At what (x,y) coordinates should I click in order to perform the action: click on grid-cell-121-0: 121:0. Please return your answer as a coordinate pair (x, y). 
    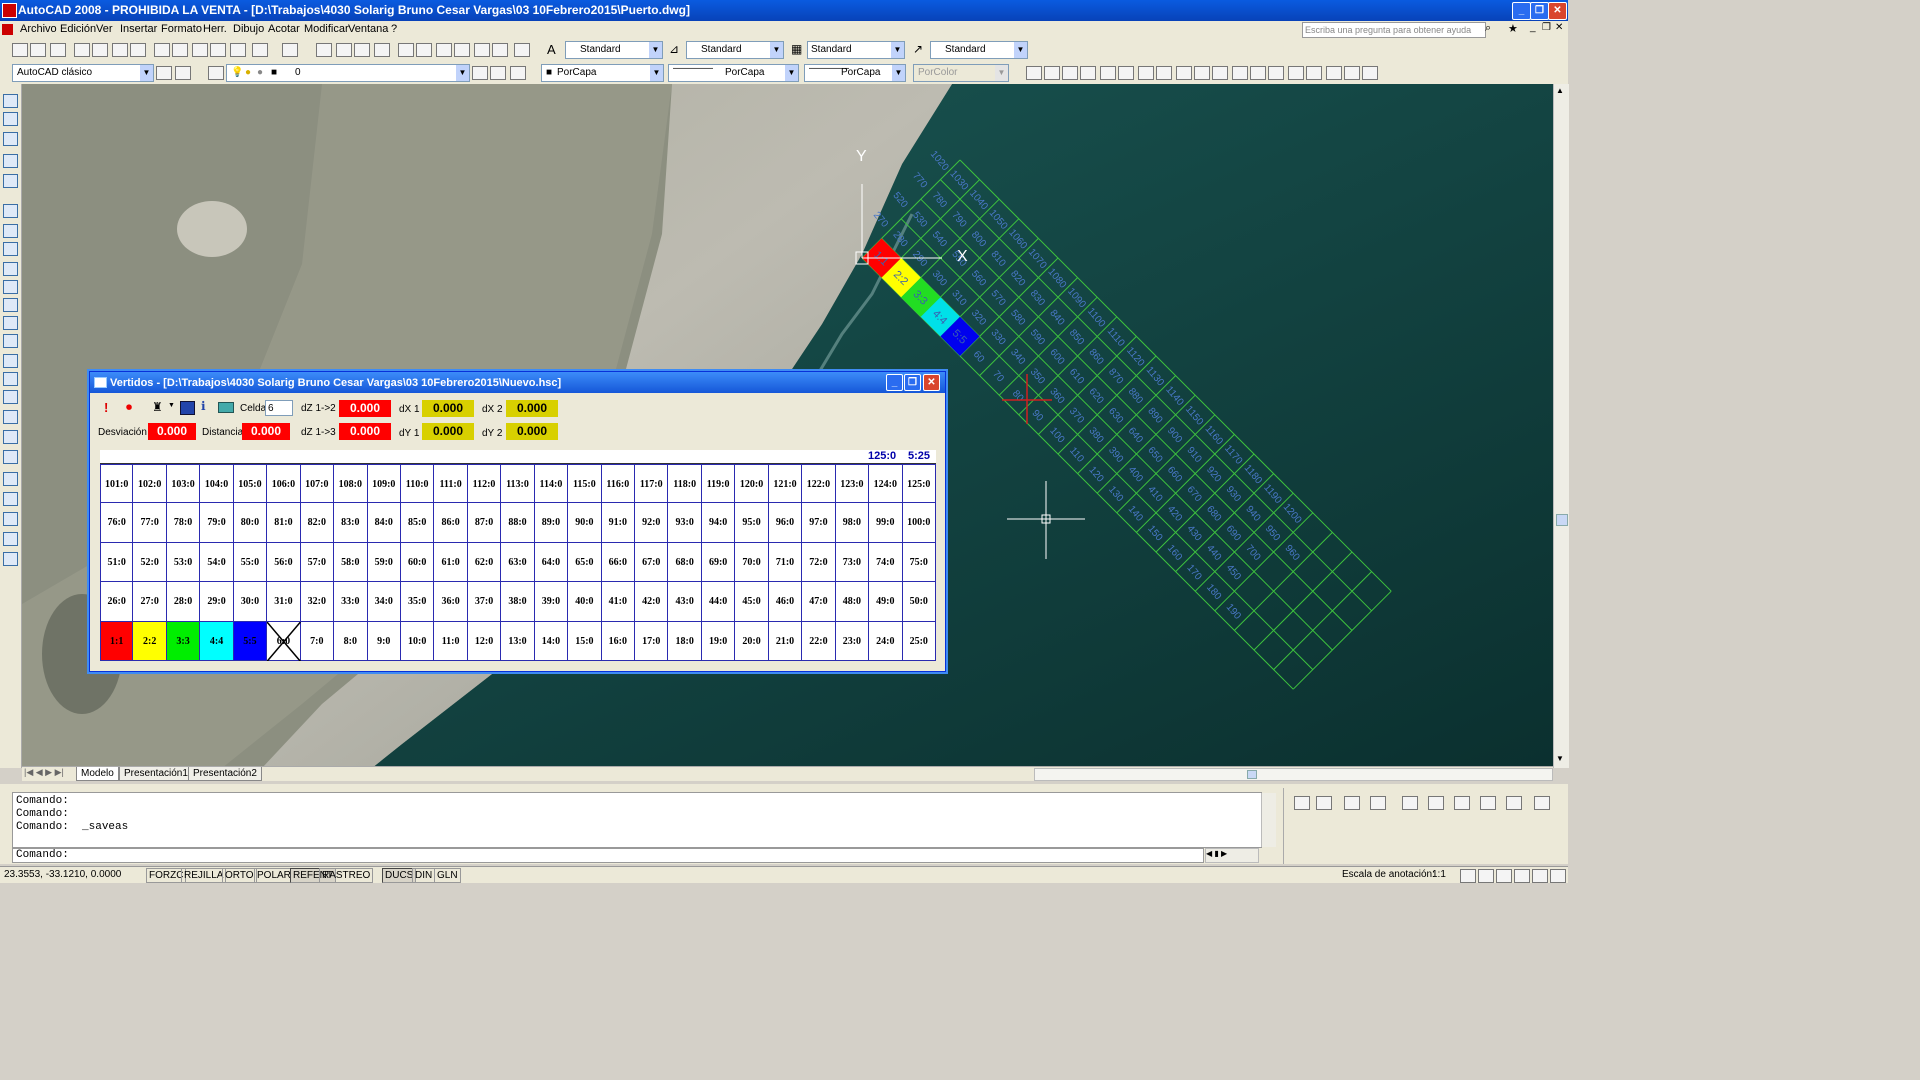
    Looking at the image, I should click on (785, 484).